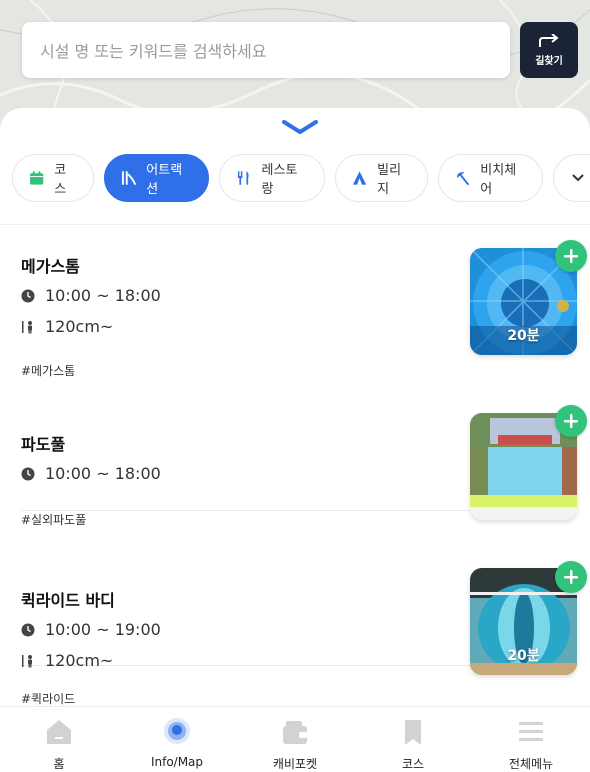  Describe the element at coordinates (129, 178) in the screenshot. I see `slide-icon` at that location.